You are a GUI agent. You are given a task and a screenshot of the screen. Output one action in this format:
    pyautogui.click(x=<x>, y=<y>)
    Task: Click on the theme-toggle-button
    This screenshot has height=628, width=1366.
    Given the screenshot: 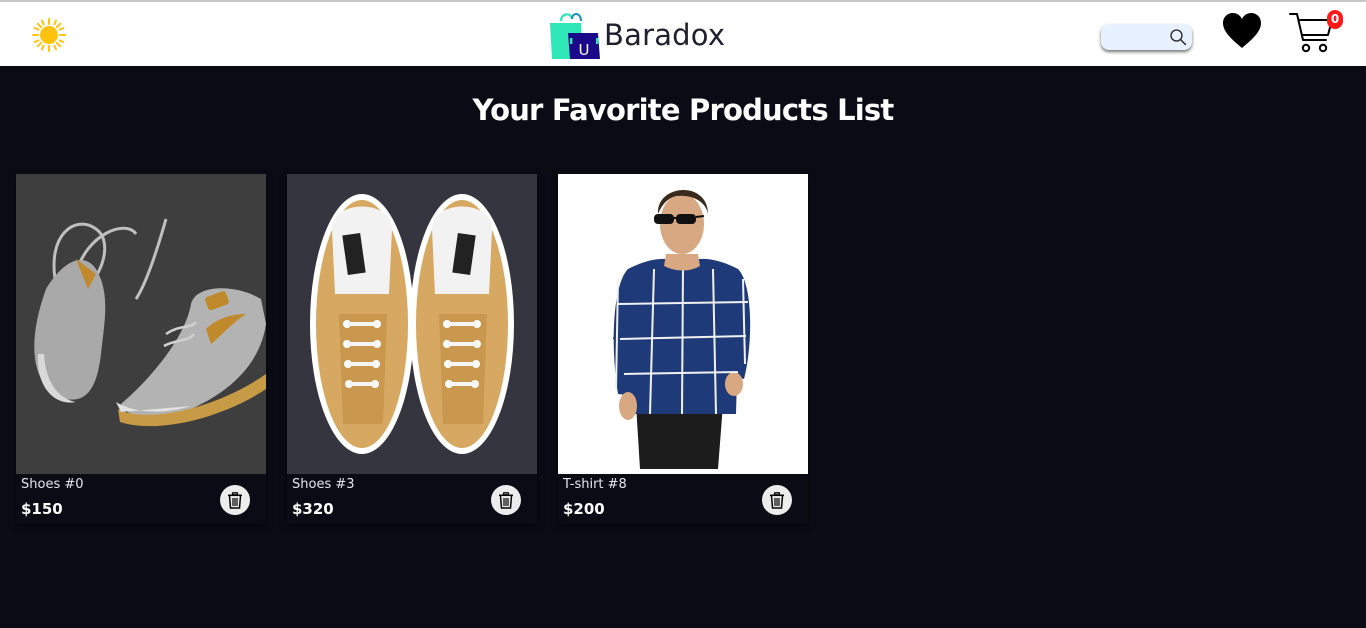 What is the action you would take?
    pyautogui.click(x=49, y=35)
    